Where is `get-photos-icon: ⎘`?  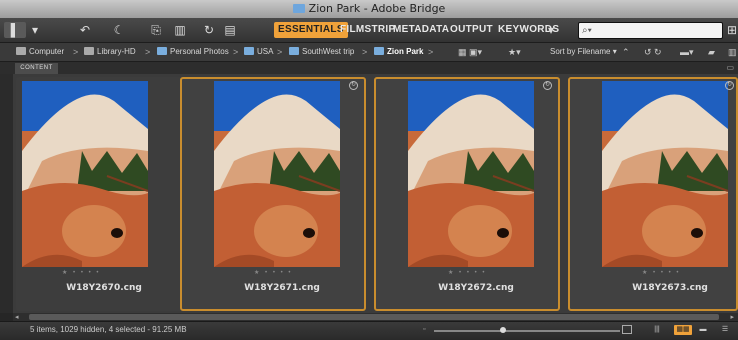
get-photos-icon: ⎘ is located at coordinates (156, 30).